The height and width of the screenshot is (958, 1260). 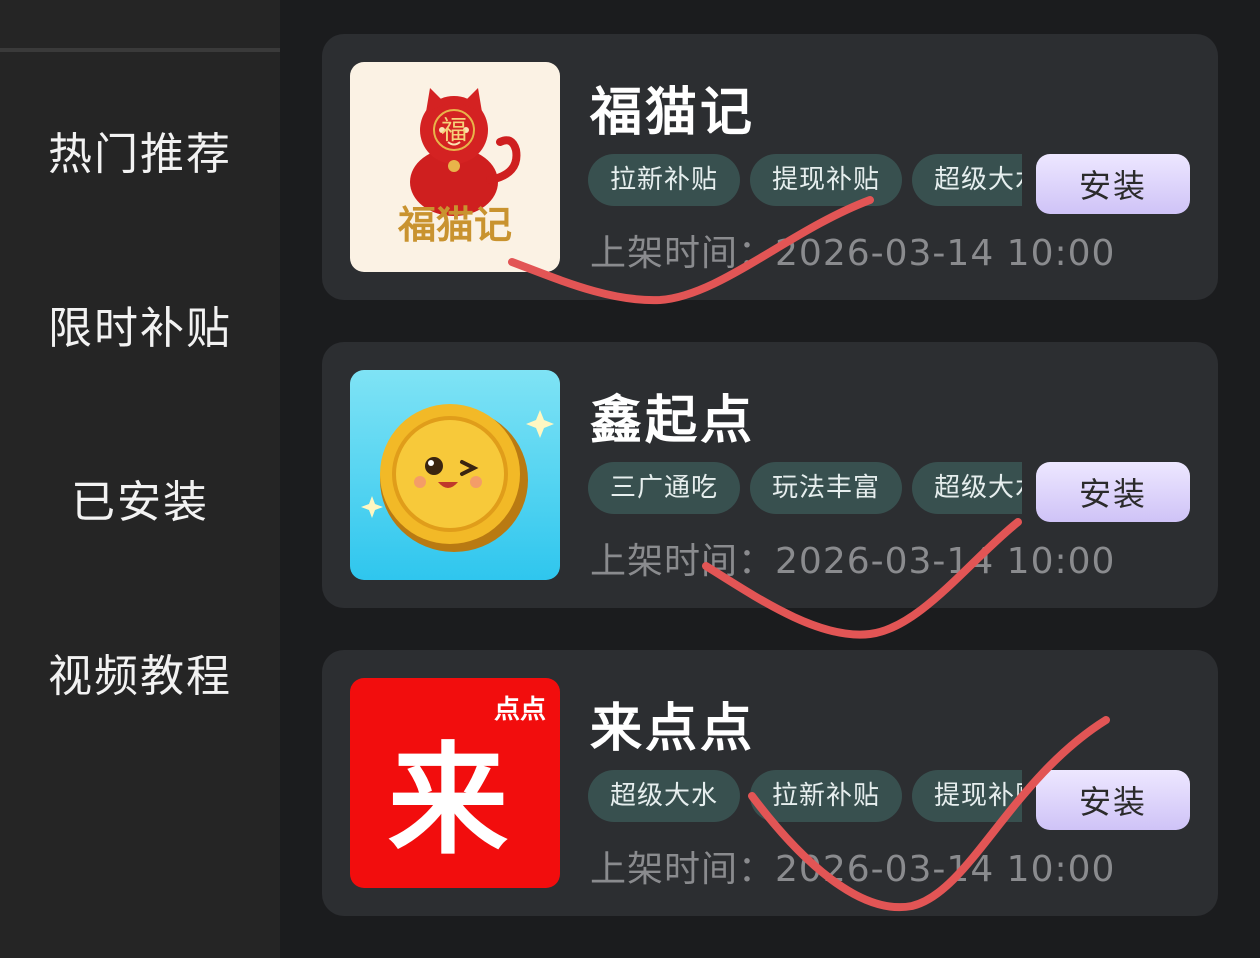 What do you see at coordinates (454, 225) in the screenshot?
I see `icon-label-text: 福猫记` at bounding box center [454, 225].